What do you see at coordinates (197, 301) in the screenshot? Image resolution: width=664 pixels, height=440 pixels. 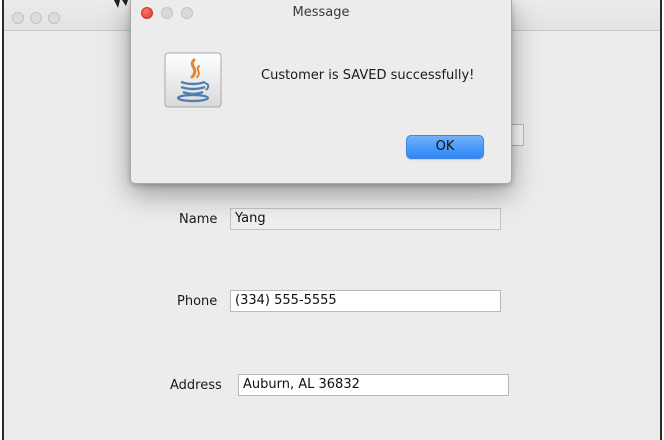 I see `phone-label: Phone` at bounding box center [197, 301].